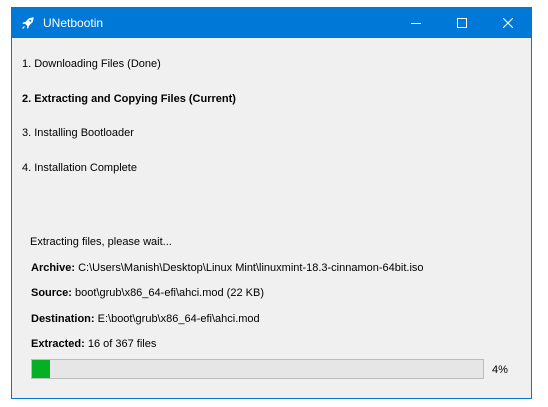  What do you see at coordinates (91, 64) in the screenshot?
I see `step-downloading: 1. Downloading Files (Done)` at bounding box center [91, 64].